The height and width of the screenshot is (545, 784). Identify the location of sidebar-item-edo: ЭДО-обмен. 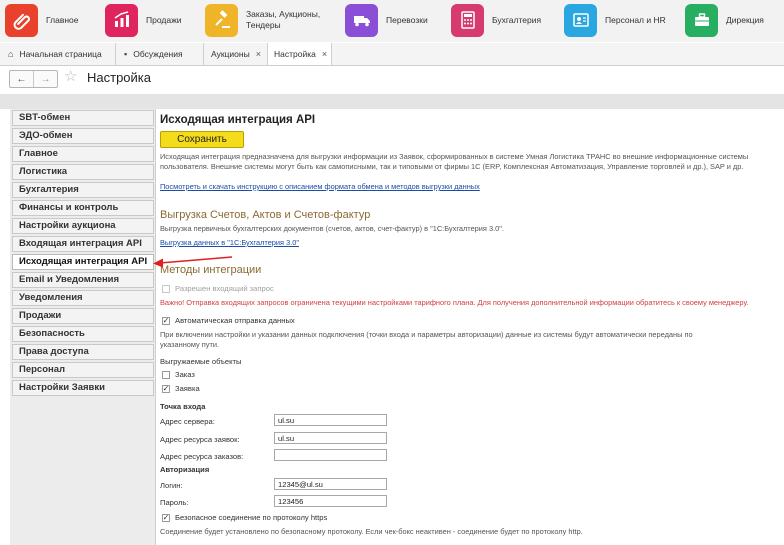
(83, 136).